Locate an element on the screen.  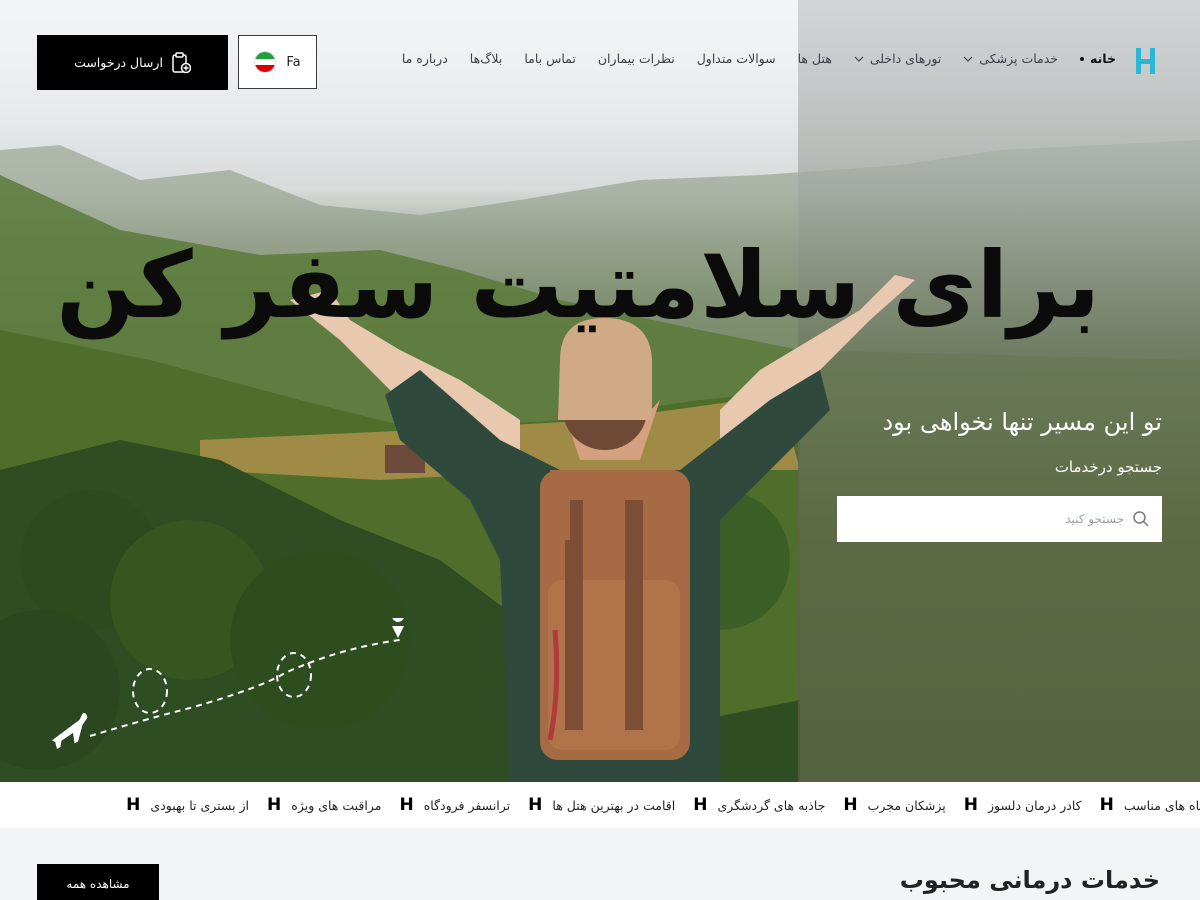
nav-label: تورهای داخلی is located at coordinates (905, 58).